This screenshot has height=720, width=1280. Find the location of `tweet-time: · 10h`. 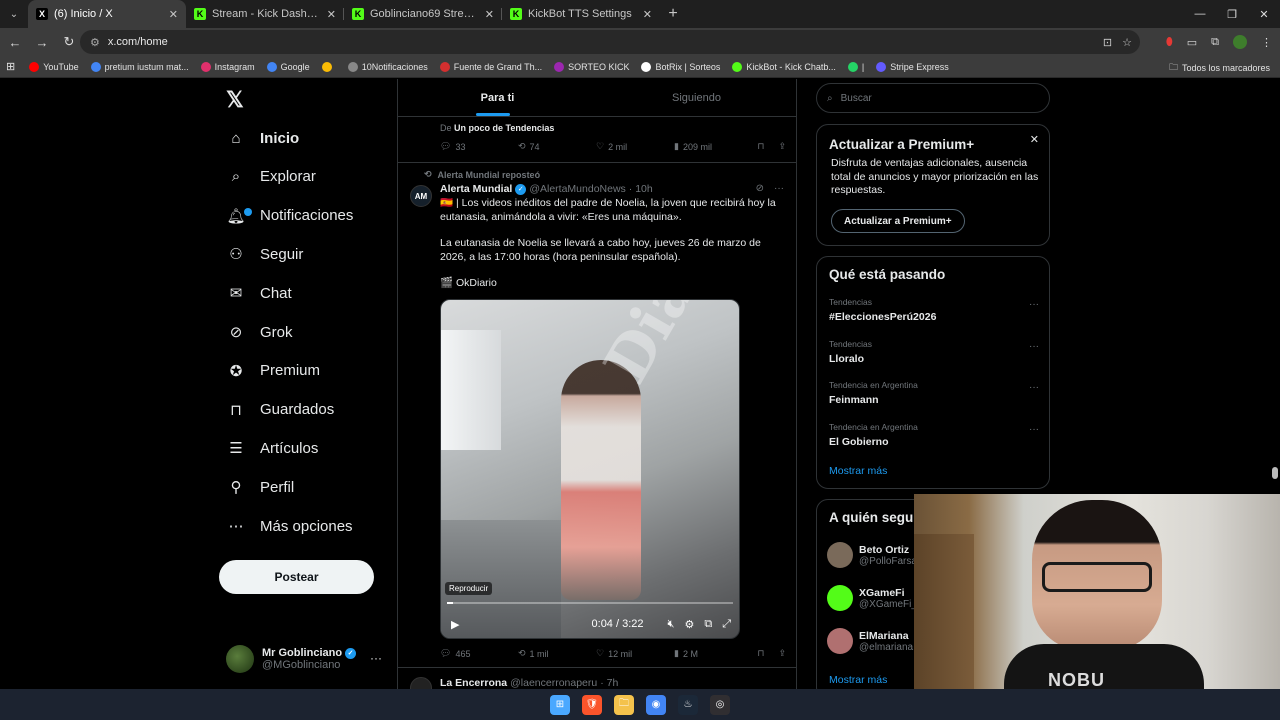

tweet-time: · 10h is located at coordinates (641, 189).